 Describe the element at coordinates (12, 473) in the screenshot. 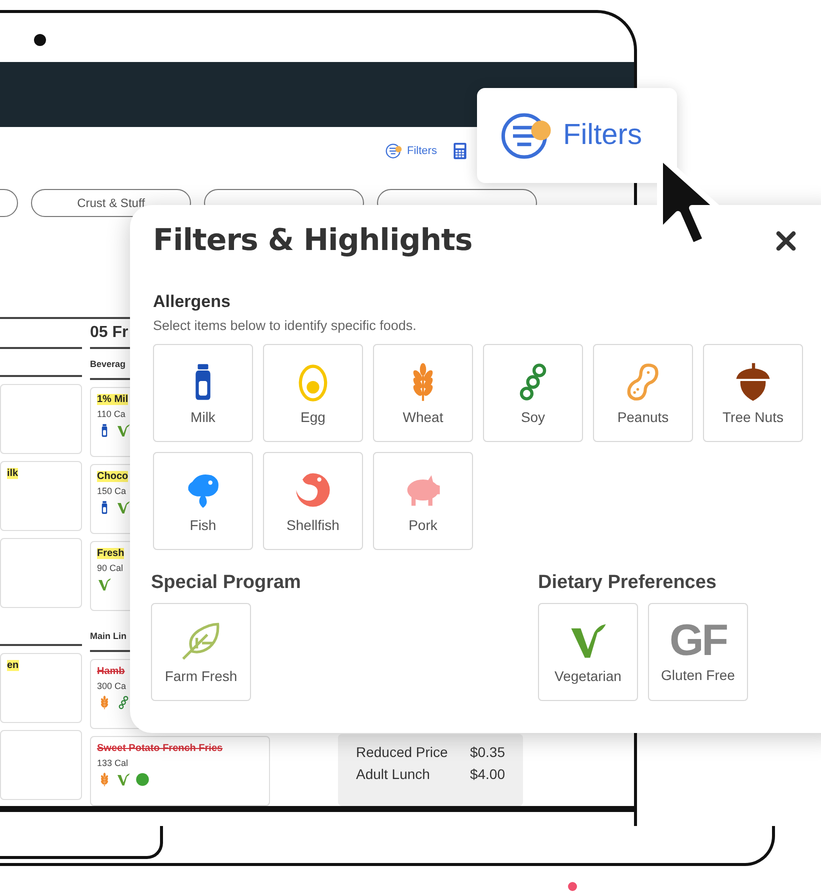

I see `menu-item-name: ilk` at that location.